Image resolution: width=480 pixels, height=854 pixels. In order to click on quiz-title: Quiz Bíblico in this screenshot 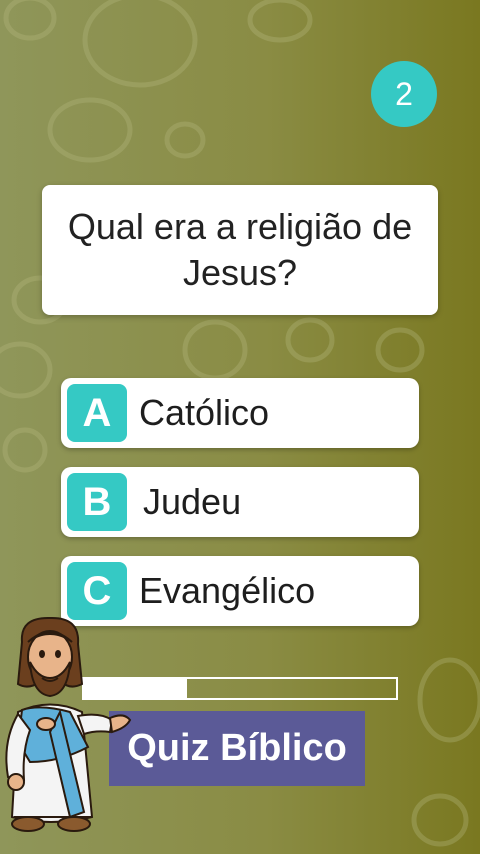, I will do `click(237, 748)`.